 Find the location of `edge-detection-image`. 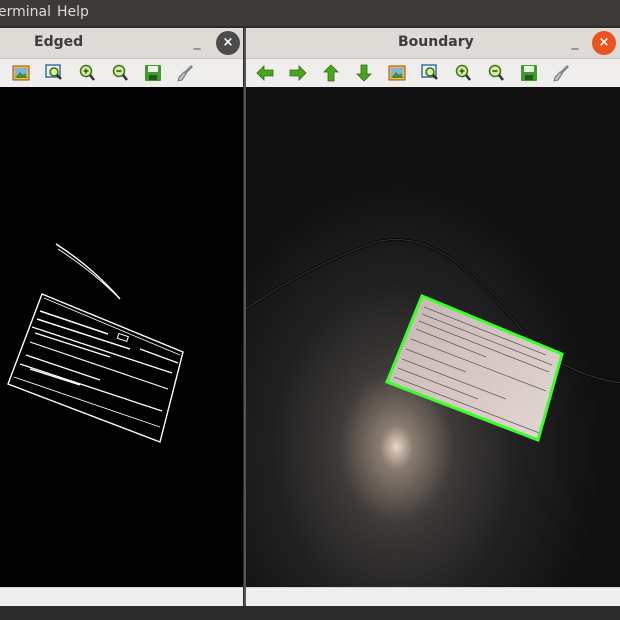

edge-detection-image is located at coordinates (95, 343).